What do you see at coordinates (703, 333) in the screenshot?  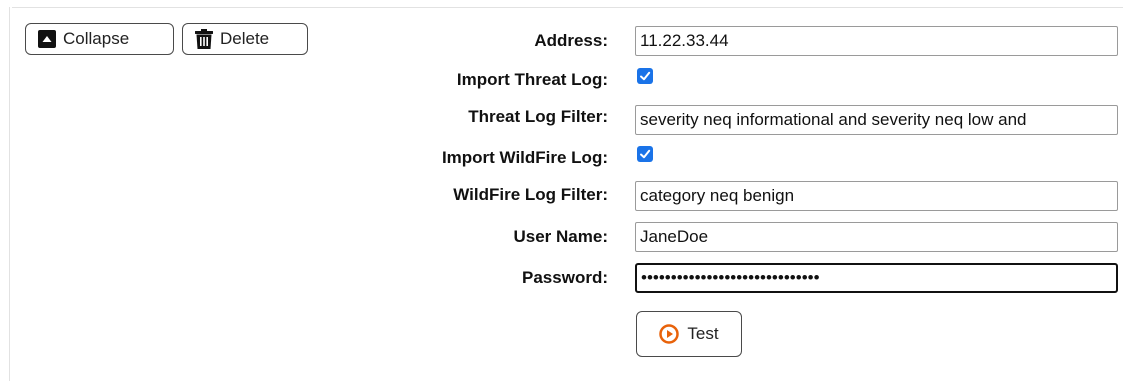 I see `test-label: Test` at bounding box center [703, 333].